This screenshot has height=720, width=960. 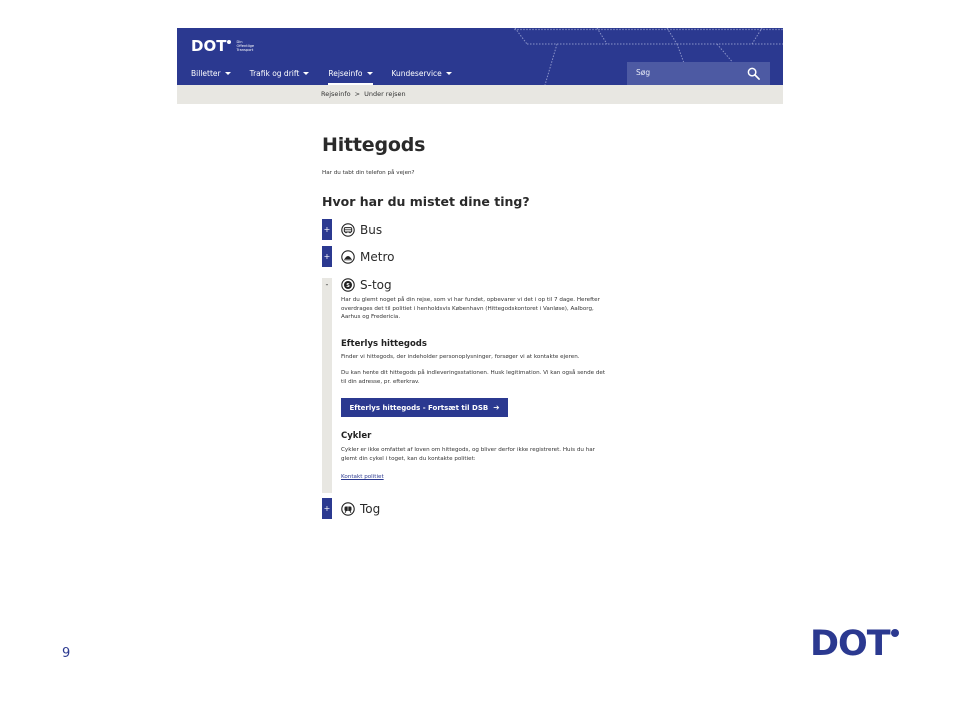 What do you see at coordinates (229, 42) in the screenshot?
I see `logo-dot` at bounding box center [229, 42].